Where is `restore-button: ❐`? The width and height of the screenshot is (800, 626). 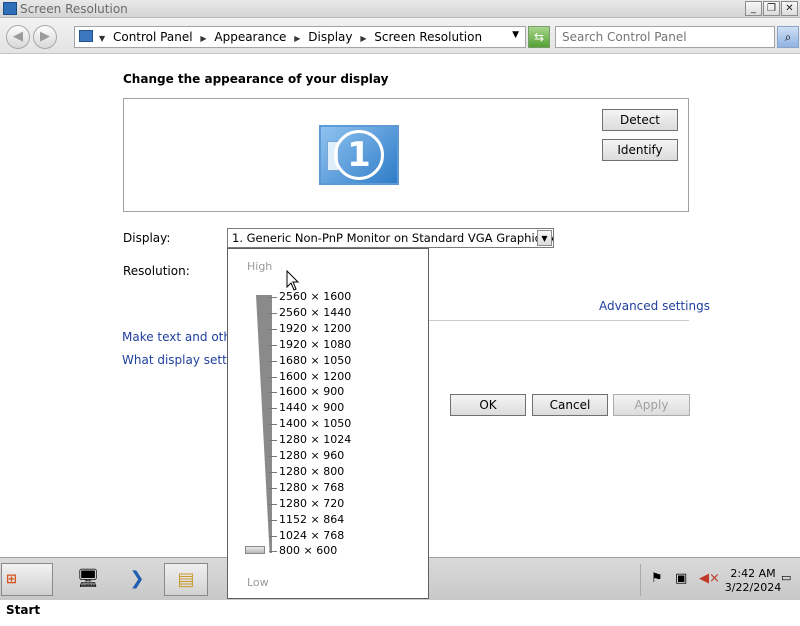
restore-button: ❐ is located at coordinates (771, 8).